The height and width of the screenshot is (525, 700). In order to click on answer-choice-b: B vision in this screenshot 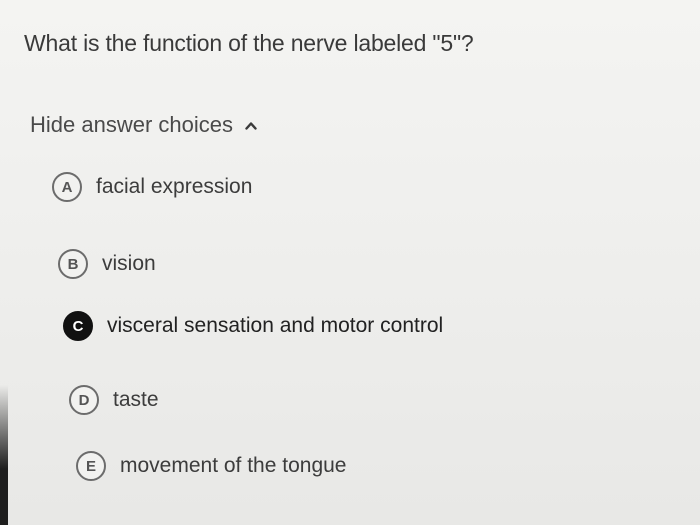, I will do `click(107, 264)`.